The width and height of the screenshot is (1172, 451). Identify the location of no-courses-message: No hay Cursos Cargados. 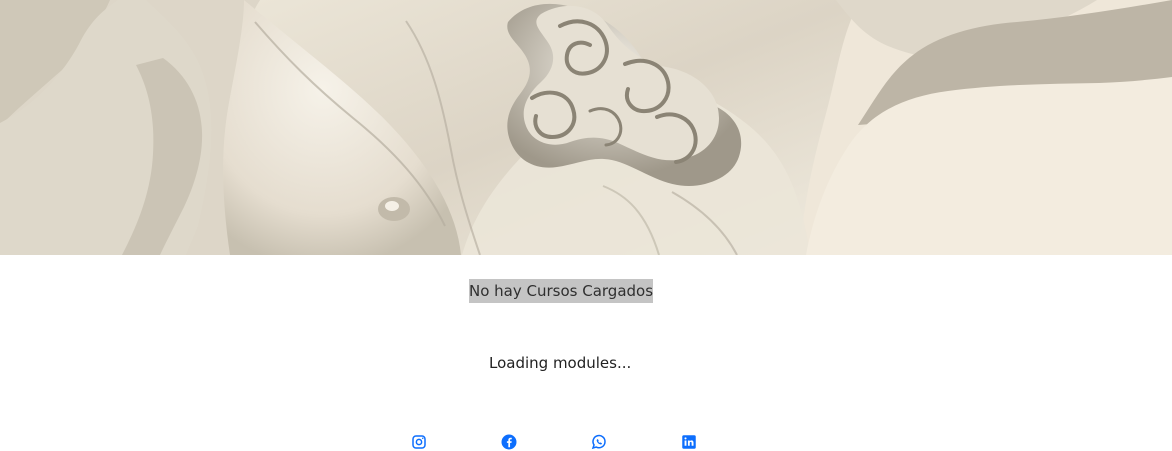
(561, 291).